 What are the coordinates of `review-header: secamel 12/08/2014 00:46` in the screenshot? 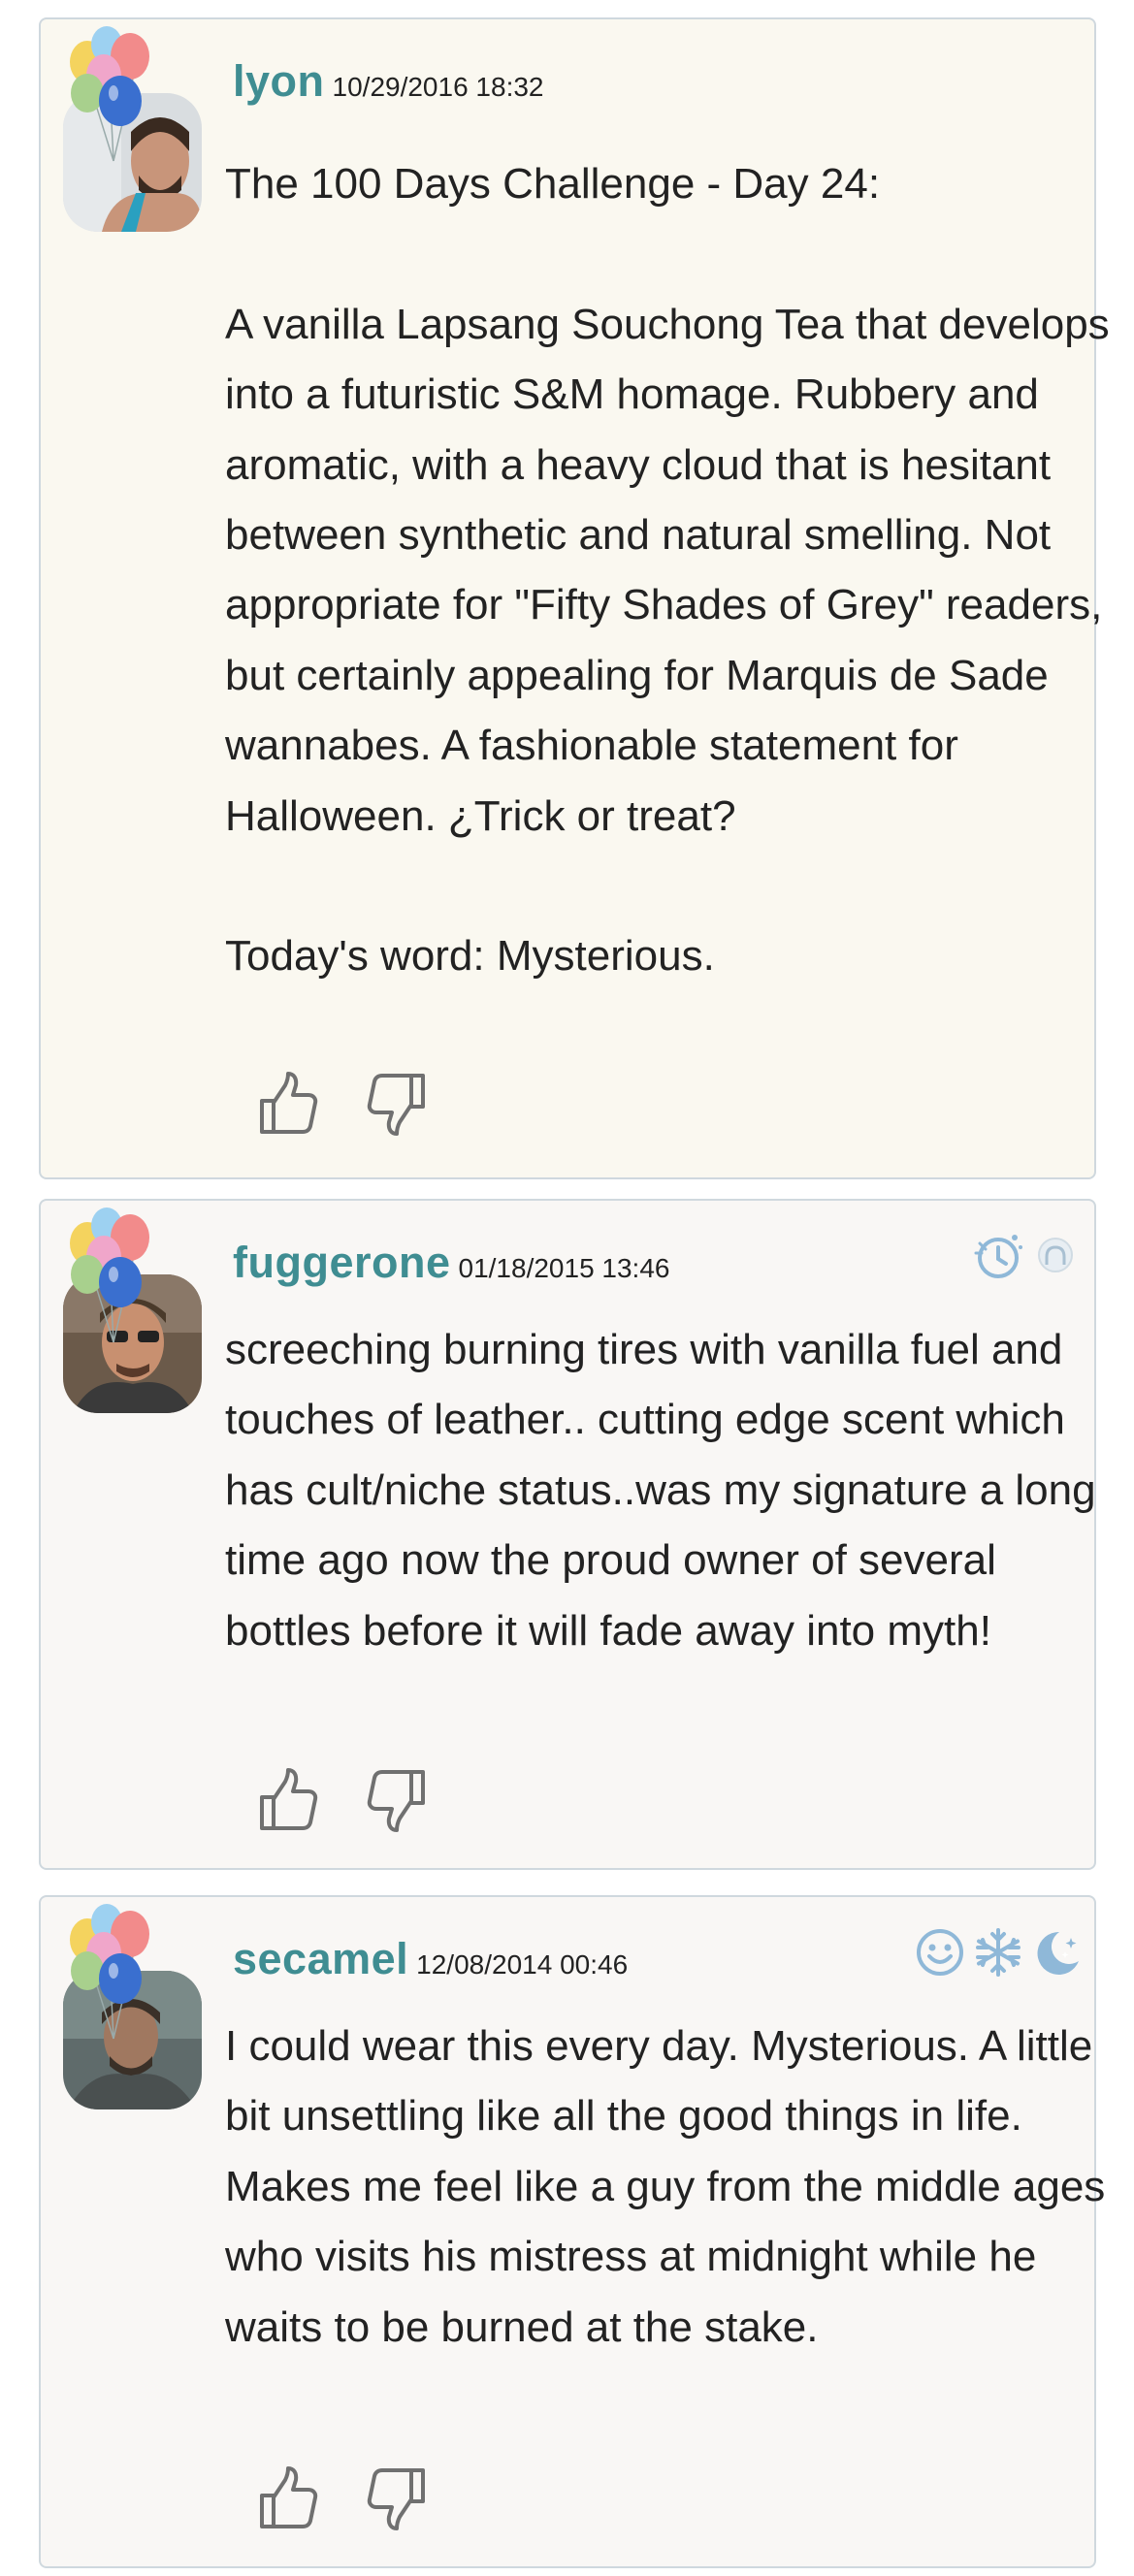 It's located at (430, 1959).